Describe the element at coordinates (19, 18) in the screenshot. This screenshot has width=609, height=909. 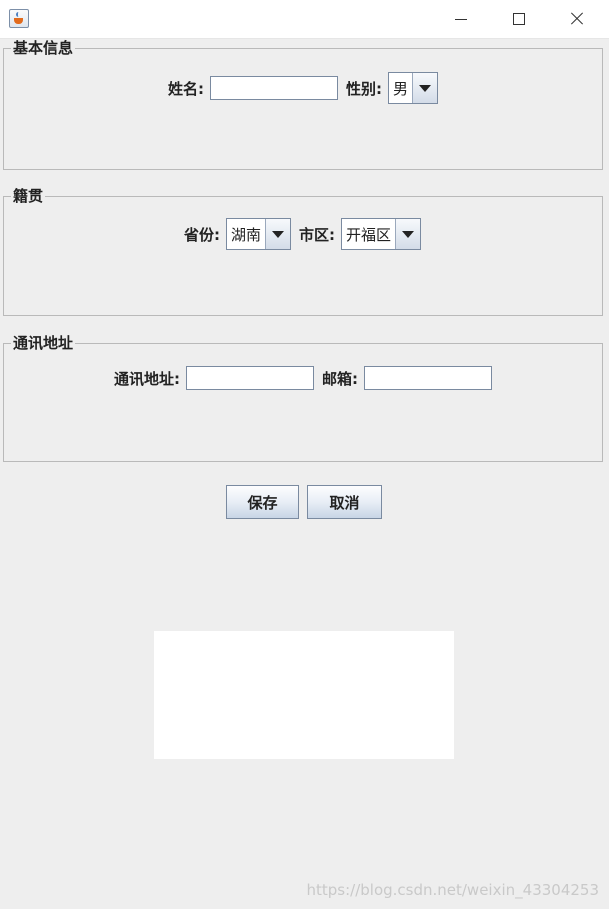
I see `java-cup-icon` at that location.